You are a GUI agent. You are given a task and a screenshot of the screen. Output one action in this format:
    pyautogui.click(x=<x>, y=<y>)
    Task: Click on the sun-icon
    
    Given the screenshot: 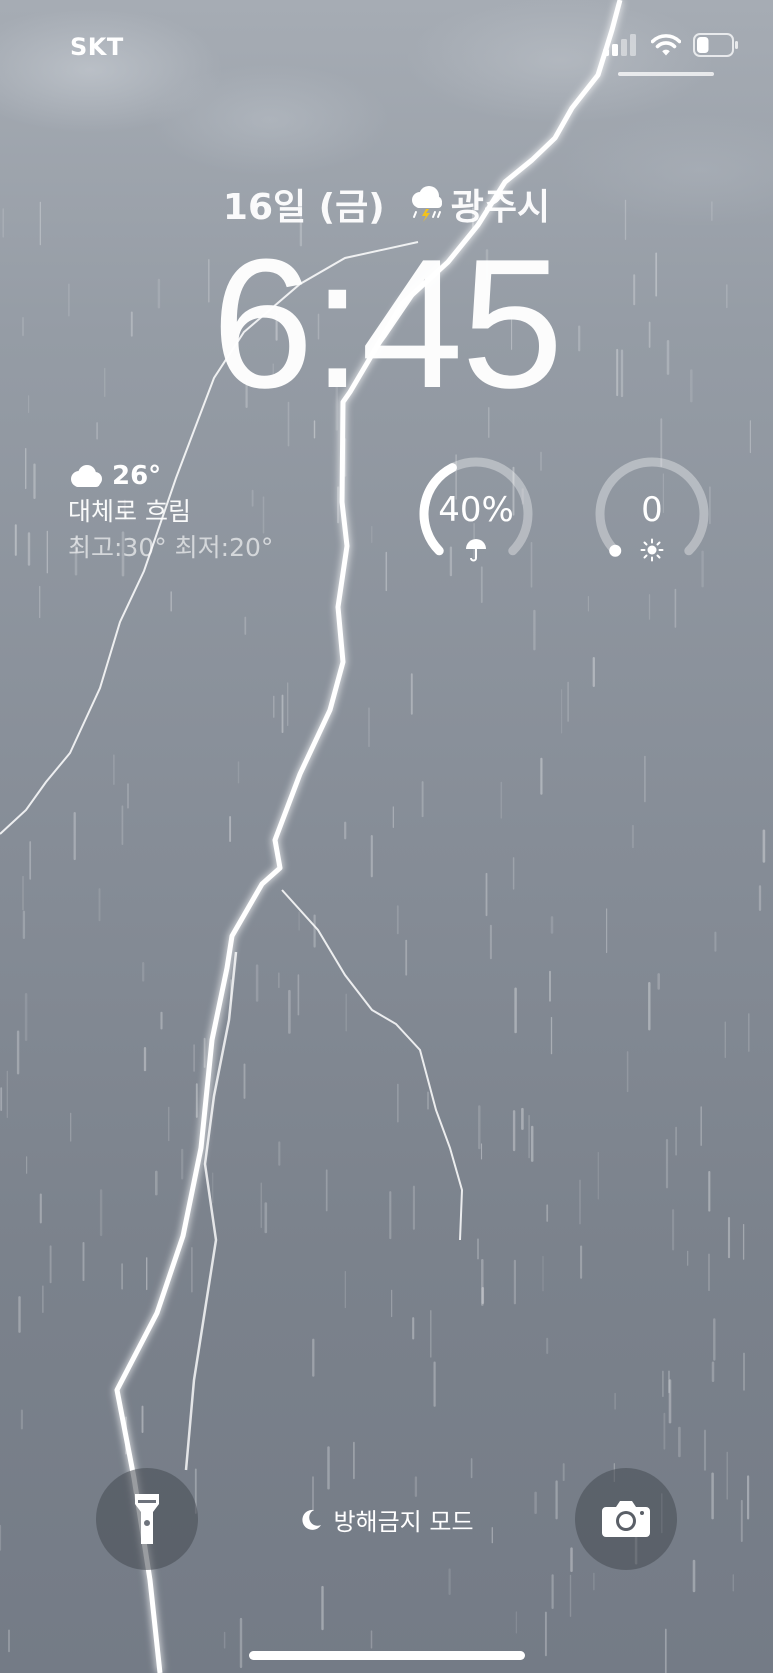 What is the action you would take?
    pyautogui.click(x=652, y=550)
    